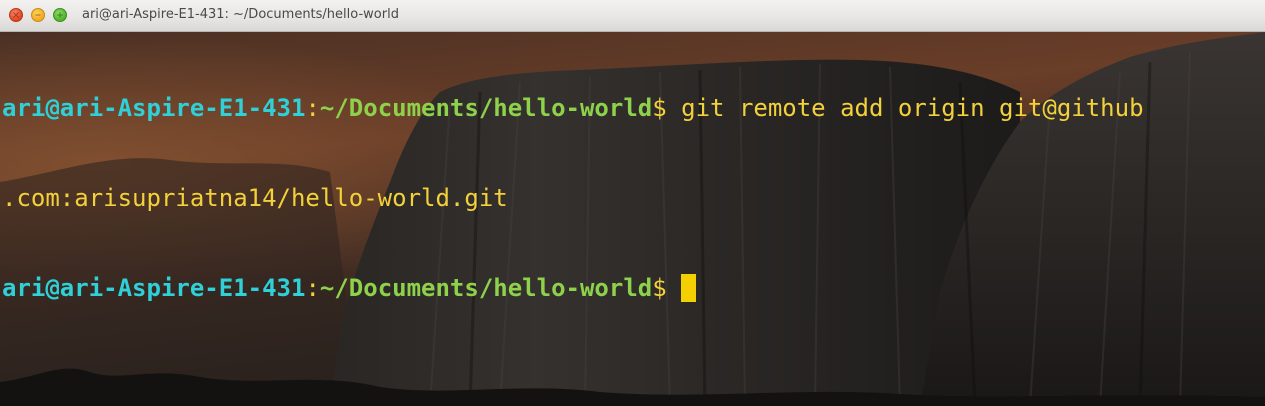 The height and width of the screenshot is (406, 1265). I want to click on text-cursor, so click(689, 288).